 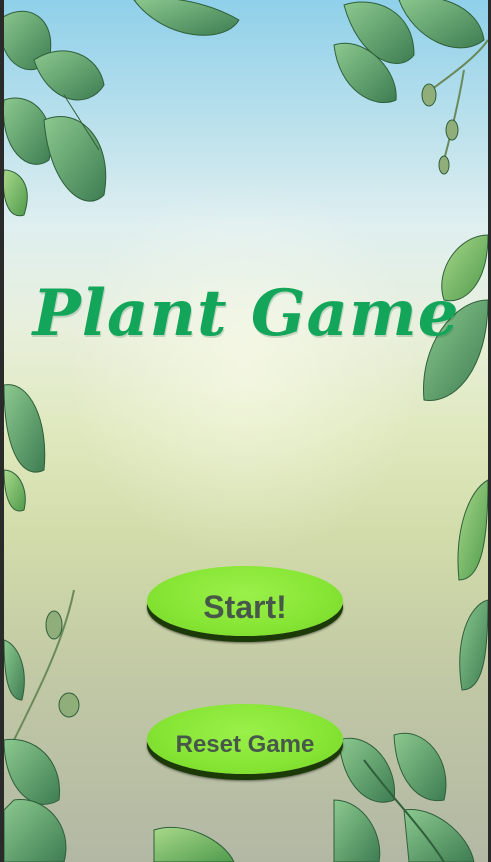 I want to click on start-button: Start!, so click(x=245, y=601).